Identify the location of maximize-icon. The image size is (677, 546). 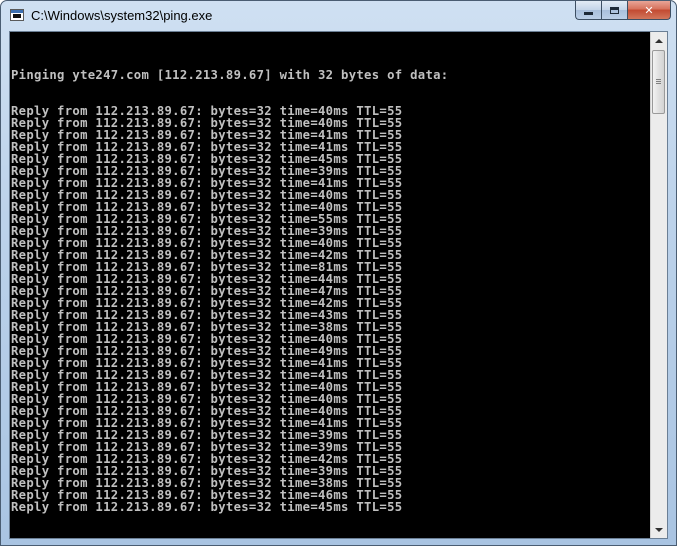
(614, 10).